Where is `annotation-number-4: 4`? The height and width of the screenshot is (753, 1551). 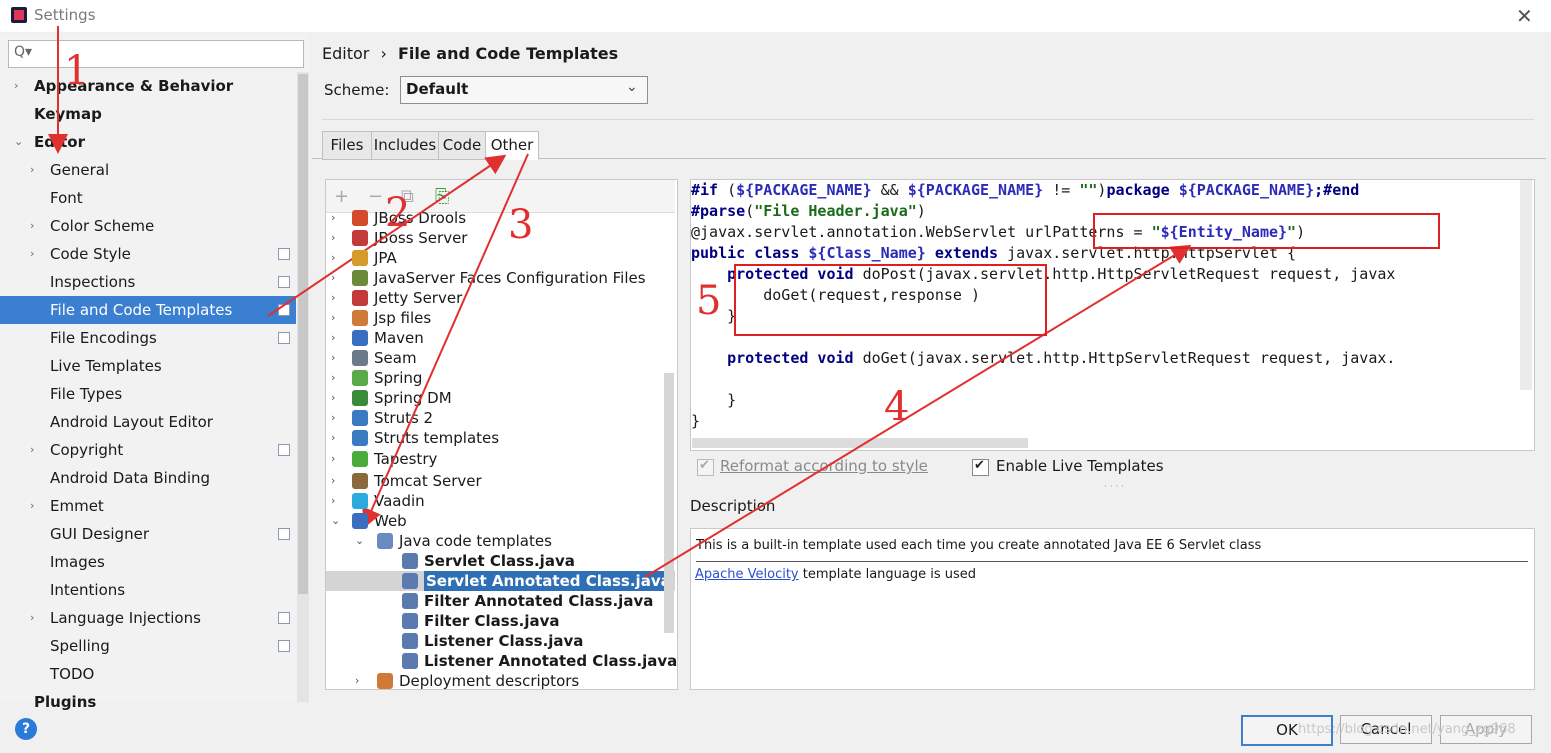 annotation-number-4: 4 is located at coordinates (897, 407).